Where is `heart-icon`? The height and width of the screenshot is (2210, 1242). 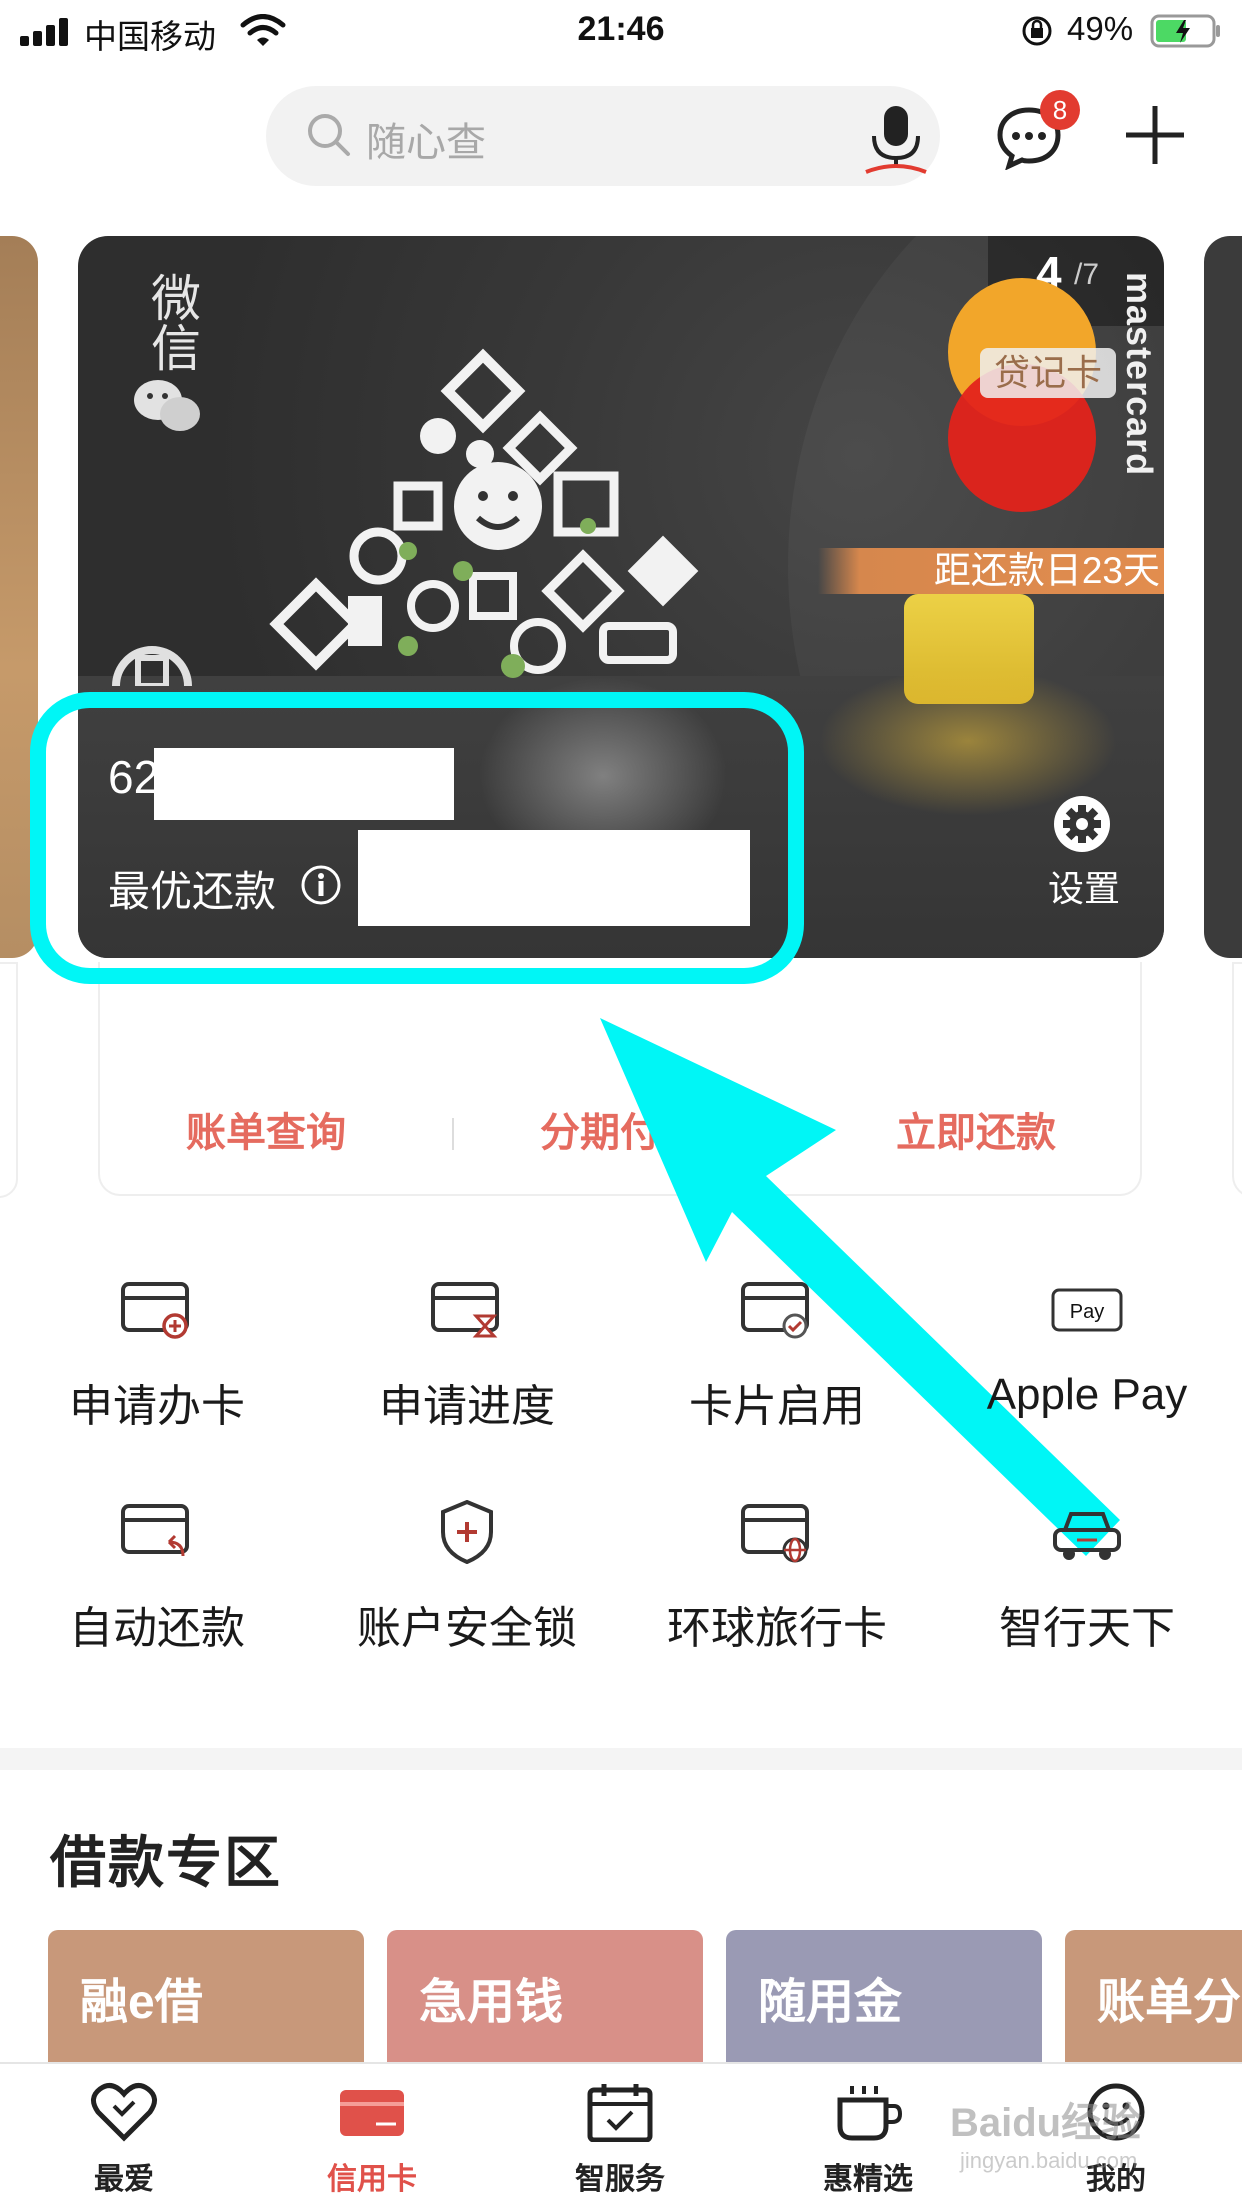
heart-icon is located at coordinates (124, 2112).